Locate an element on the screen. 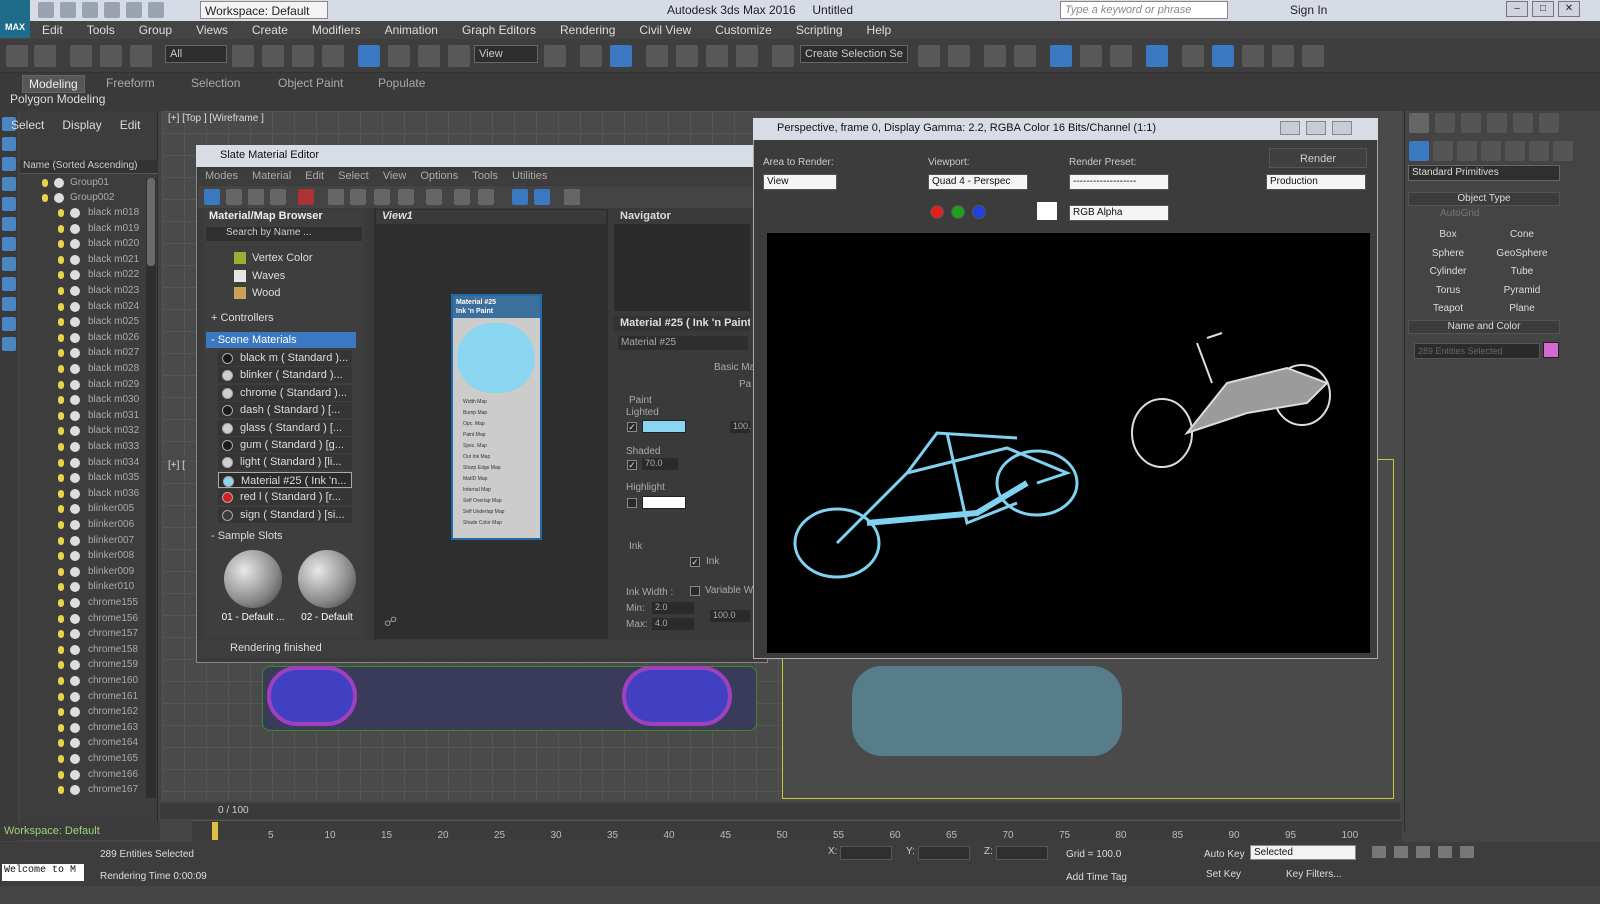 The image size is (1600, 904). cameras-icon is located at coordinates (1491, 151).